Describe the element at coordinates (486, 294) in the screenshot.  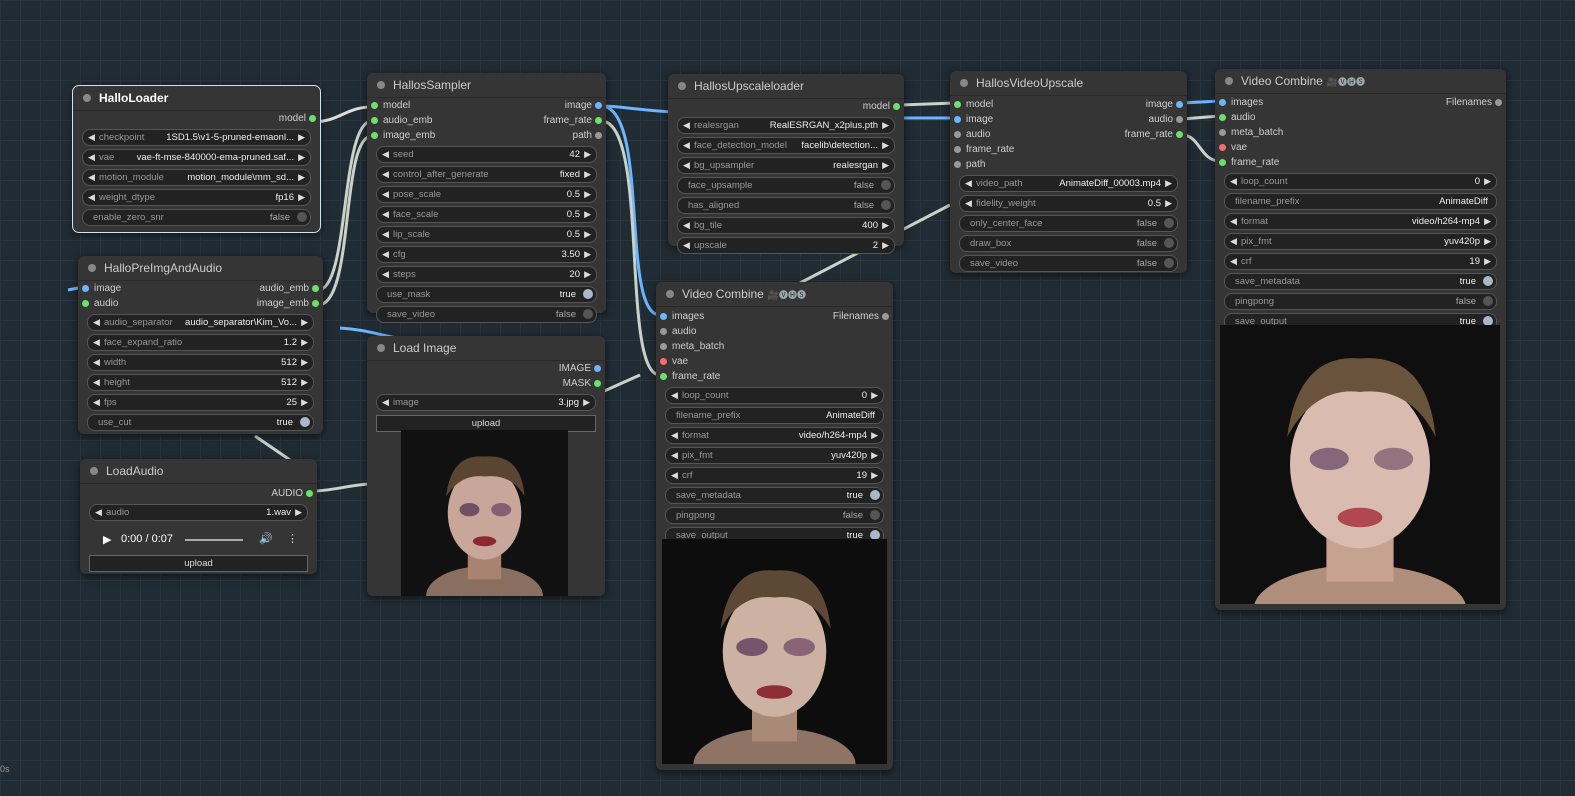
I see `widget-use-mask: use_mask true` at that location.